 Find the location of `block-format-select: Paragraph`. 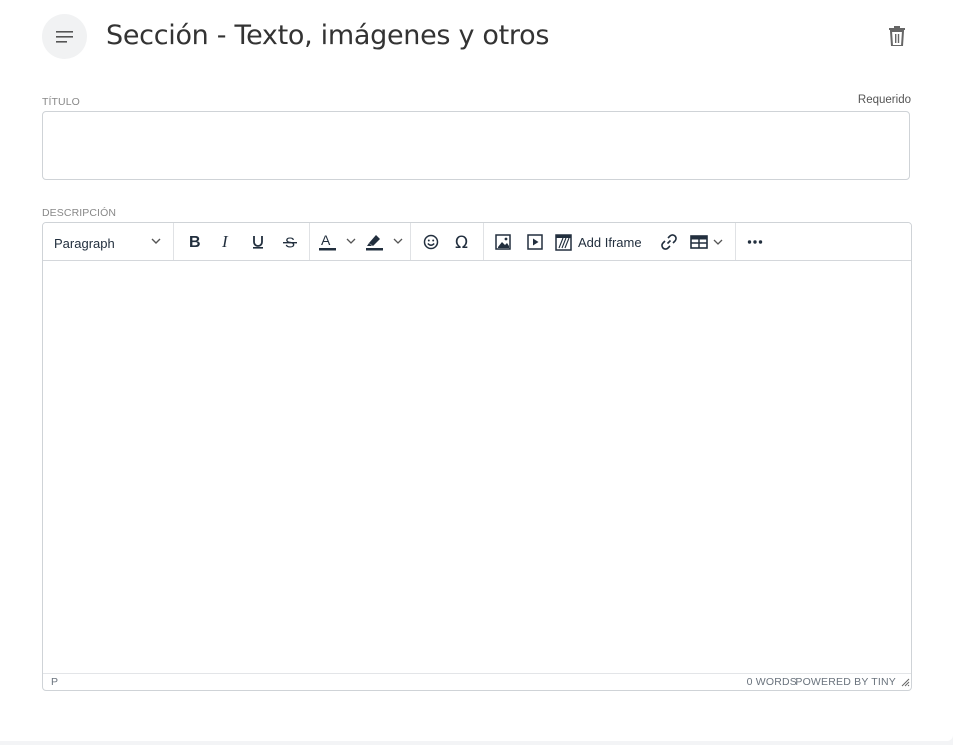

block-format-select: Paragraph is located at coordinates (108, 242).